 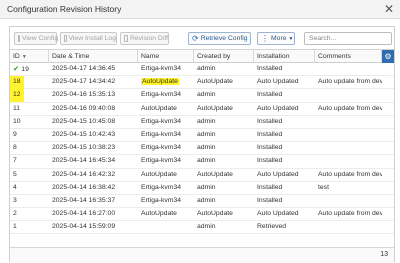 I want to click on cell-date-text: 2025-04-15 10:38:23, so click(x=84, y=148).